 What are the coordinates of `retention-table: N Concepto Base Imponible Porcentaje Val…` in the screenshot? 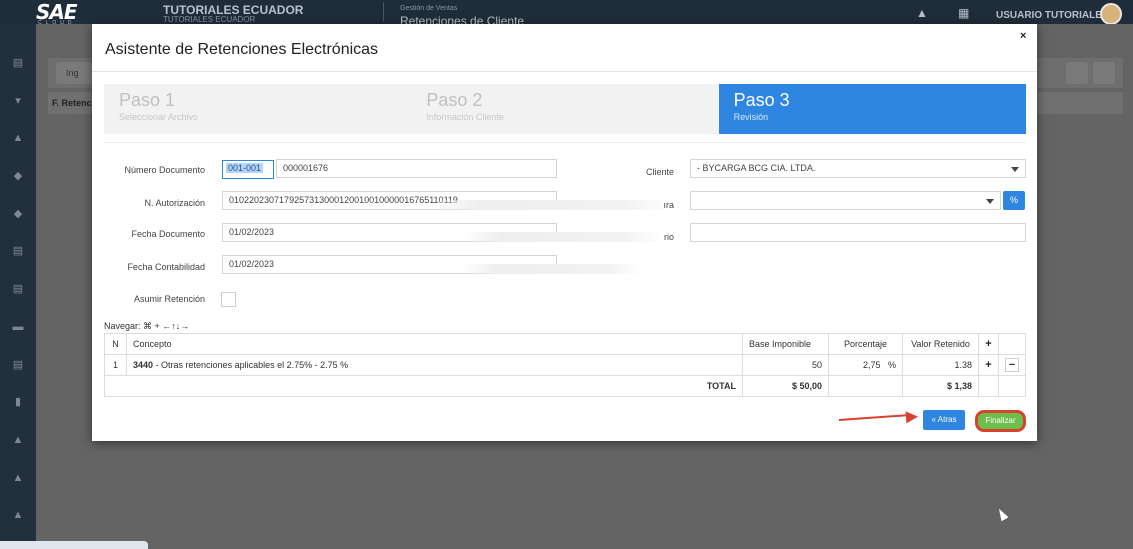 It's located at (565, 365).